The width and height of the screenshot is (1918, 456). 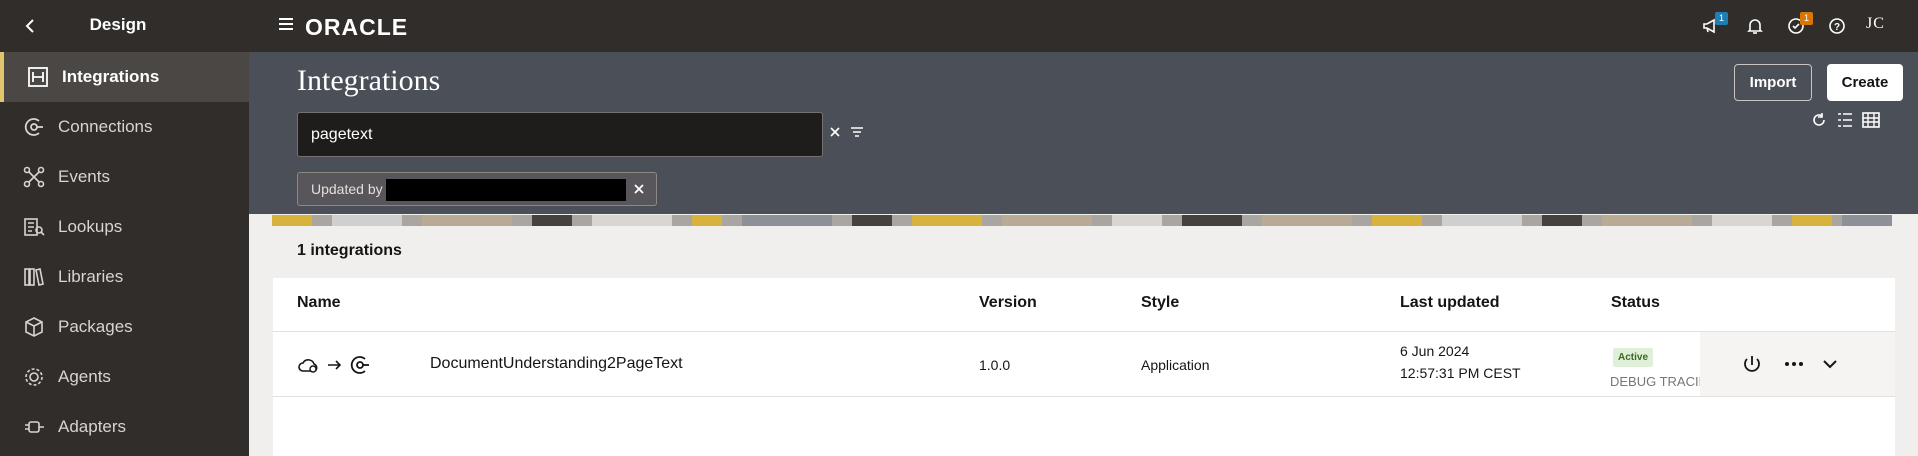 What do you see at coordinates (1773, 82) in the screenshot?
I see `import-button: Import` at bounding box center [1773, 82].